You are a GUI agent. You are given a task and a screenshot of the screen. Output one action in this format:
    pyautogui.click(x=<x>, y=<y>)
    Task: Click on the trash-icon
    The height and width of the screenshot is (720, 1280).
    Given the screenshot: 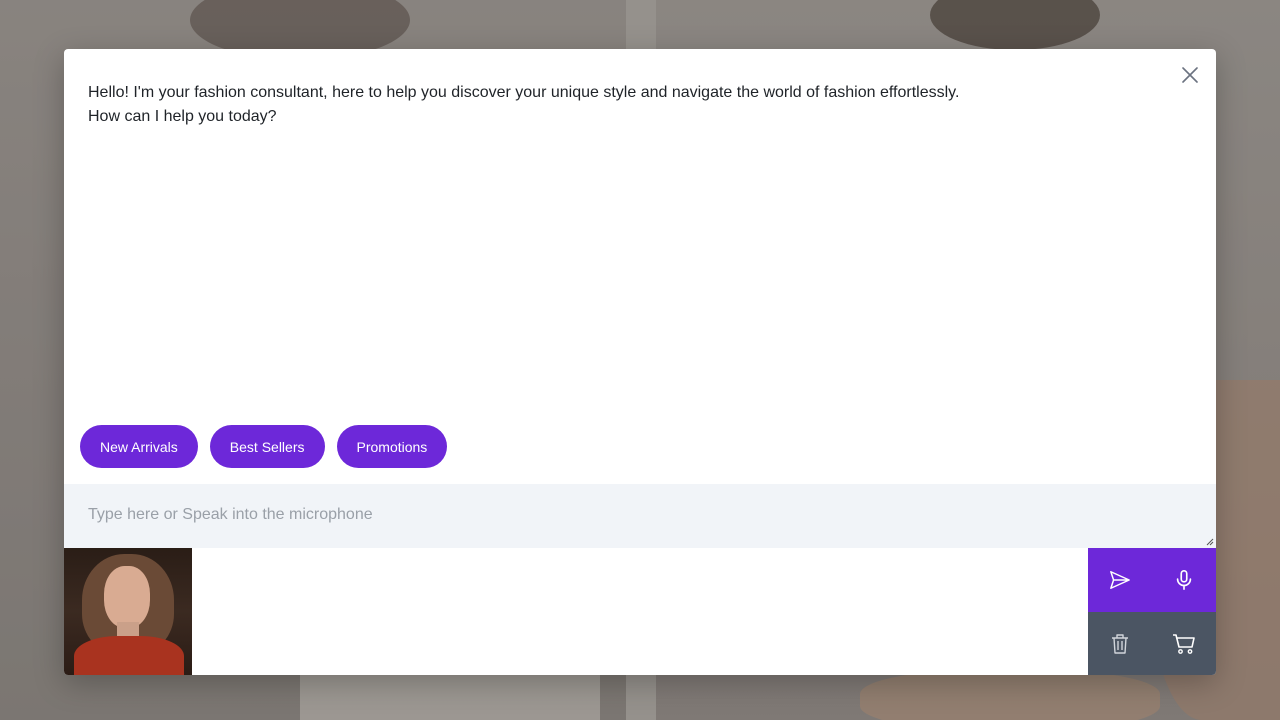 What is the action you would take?
    pyautogui.click(x=1120, y=643)
    